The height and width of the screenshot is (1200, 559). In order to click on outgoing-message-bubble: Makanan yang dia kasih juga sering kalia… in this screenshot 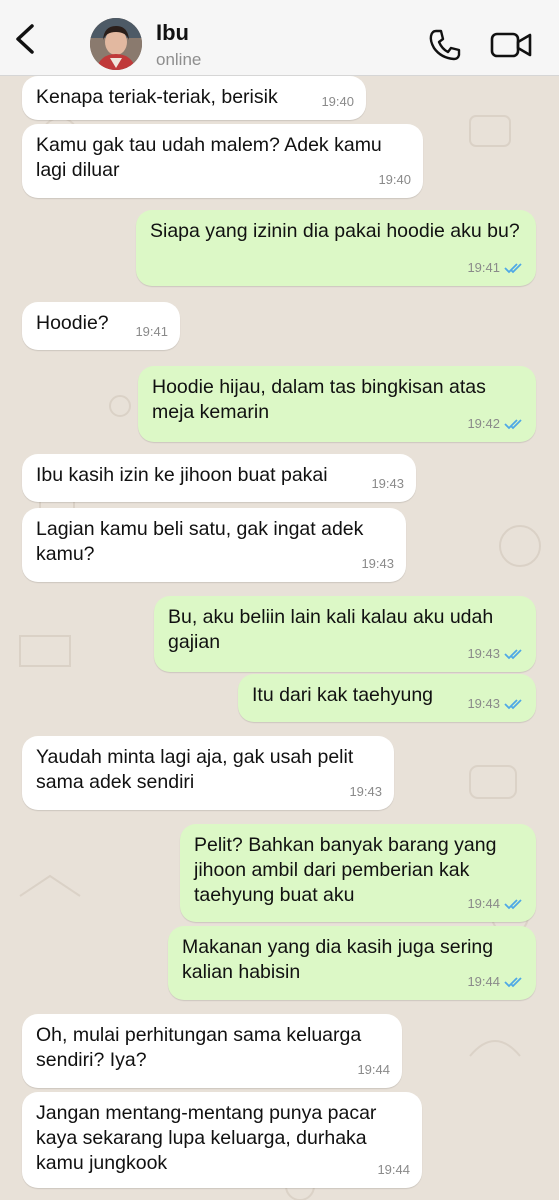, I will do `click(352, 963)`.